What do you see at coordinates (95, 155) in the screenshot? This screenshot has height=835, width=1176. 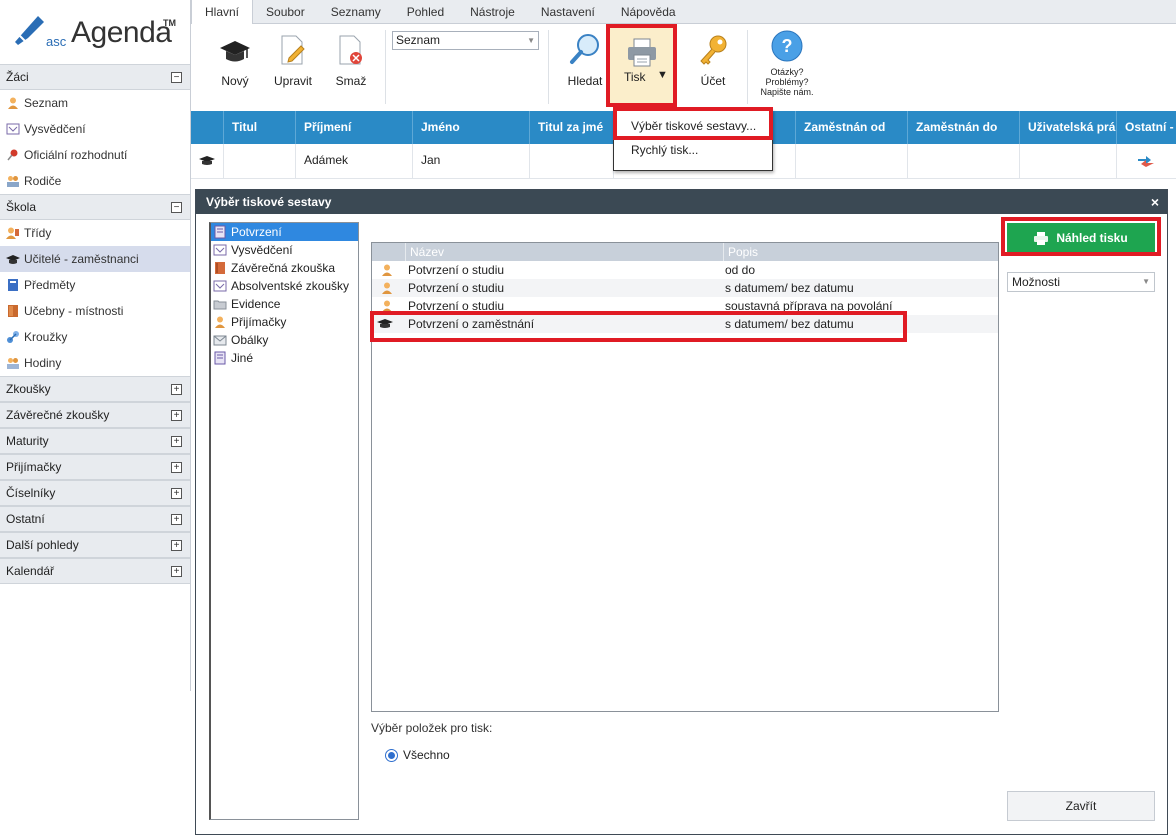 I see `sidebar-item-oficialni-rozhodnuti: Oficiální rozhodnutí` at bounding box center [95, 155].